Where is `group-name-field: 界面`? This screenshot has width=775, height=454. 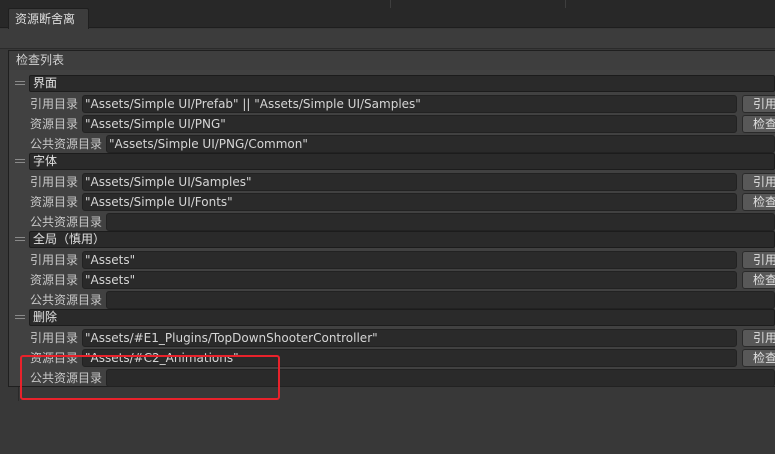 group-name-field: 界面 is located at coordinates (402, 83).